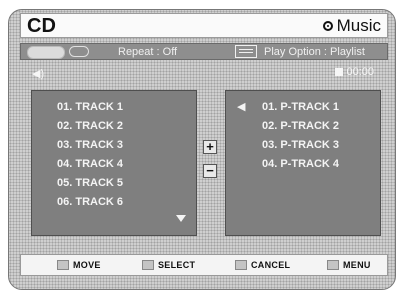  Describe the element at coordinates (339, 72) in the screenshot. I see `time-icon` at that location.